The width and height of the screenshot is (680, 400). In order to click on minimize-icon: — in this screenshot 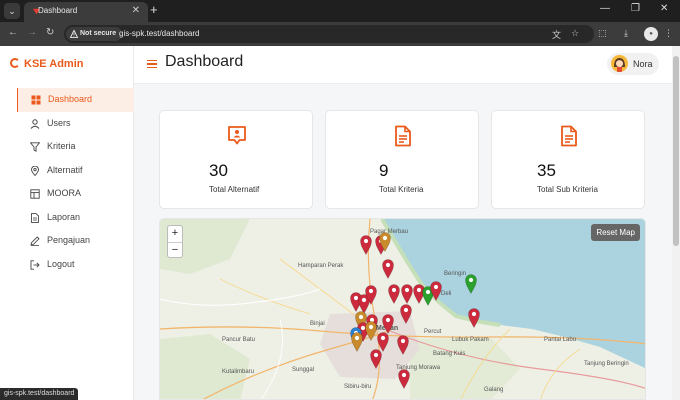, I will do `click(605, 8)`.